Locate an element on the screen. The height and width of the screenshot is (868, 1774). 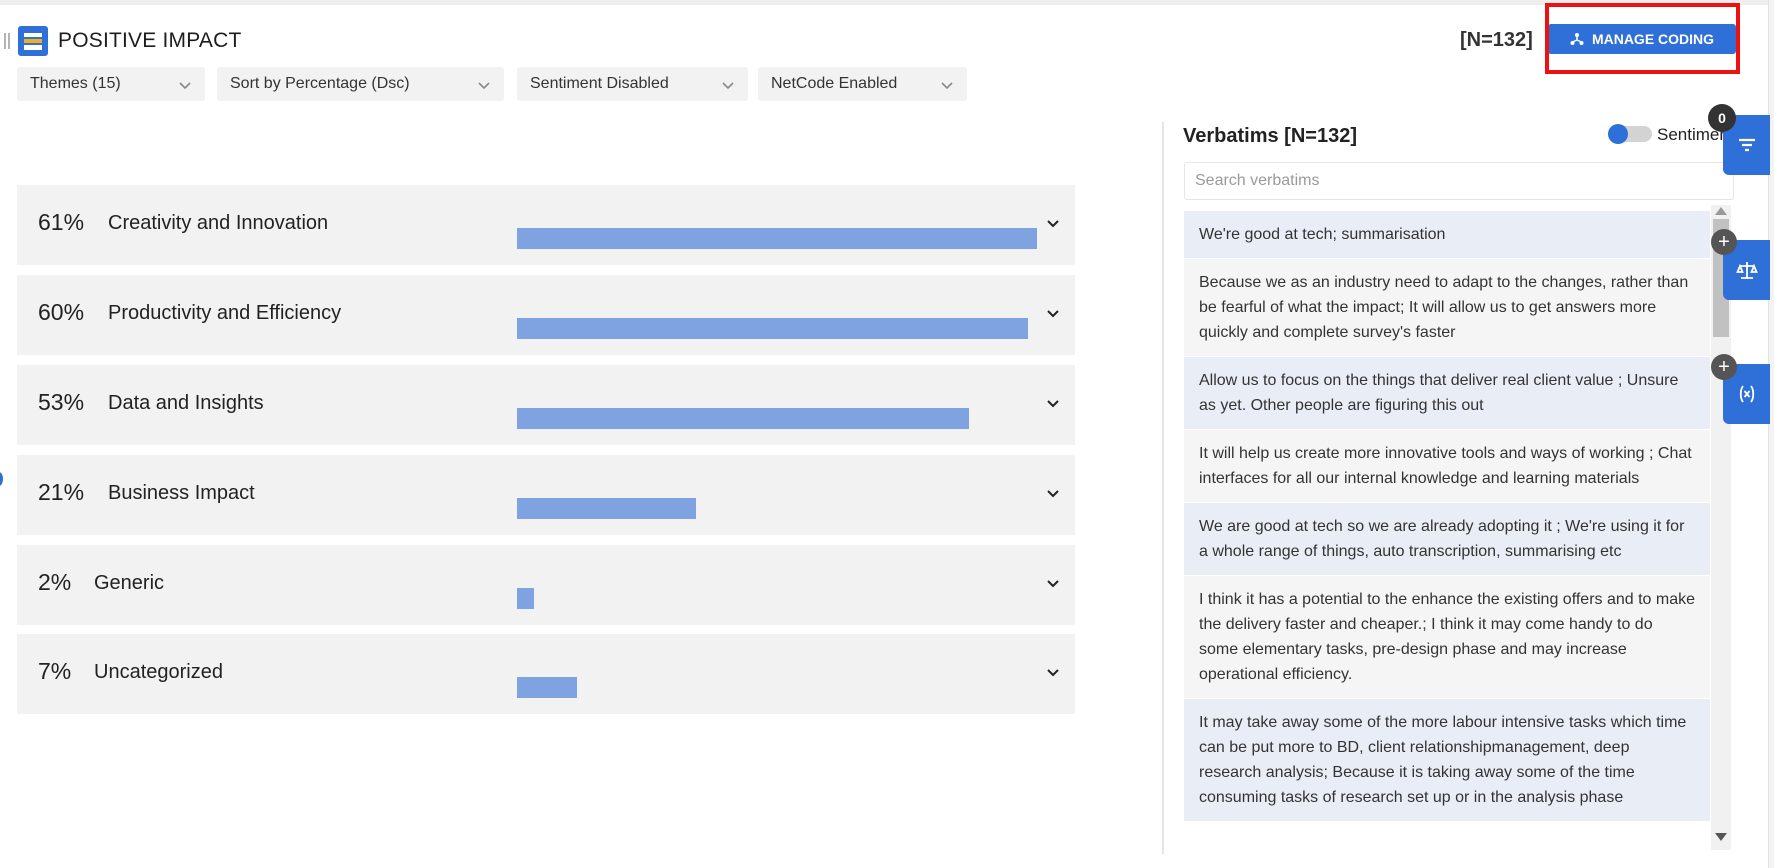
theme-label: Productivity and Efficiency is located at coordinates (225, 313).